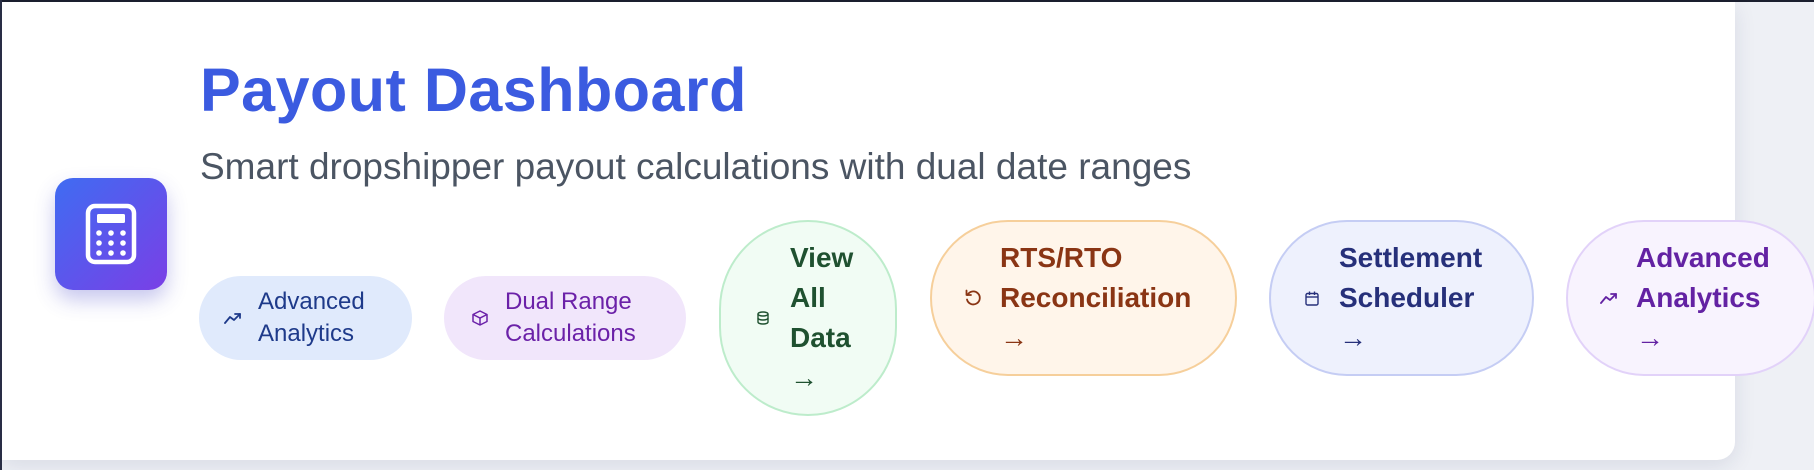 This screenshot has width=1814, height=470. What do you see at coordinates (1096, 297) in the screenshot?
I see `button-label: RTS/RTO Reconciliation →` at bounding box center [1096, 297].